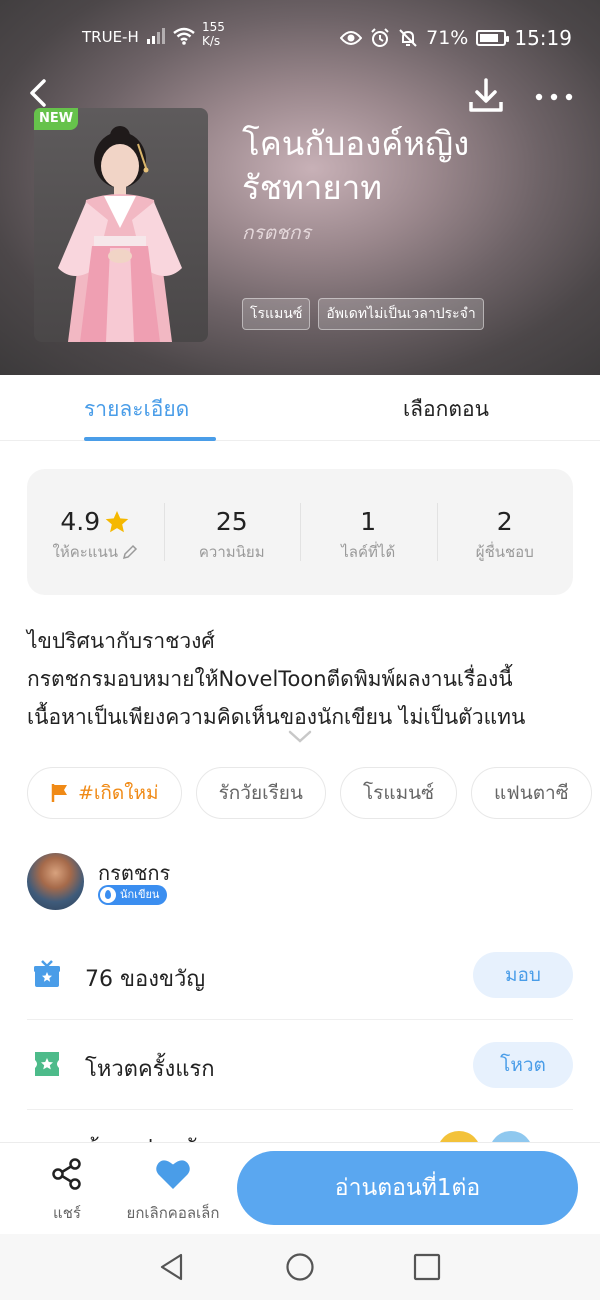  I want to click on fans-stat: 2 ผู้ชื่นชอบ, so click(505, 532).